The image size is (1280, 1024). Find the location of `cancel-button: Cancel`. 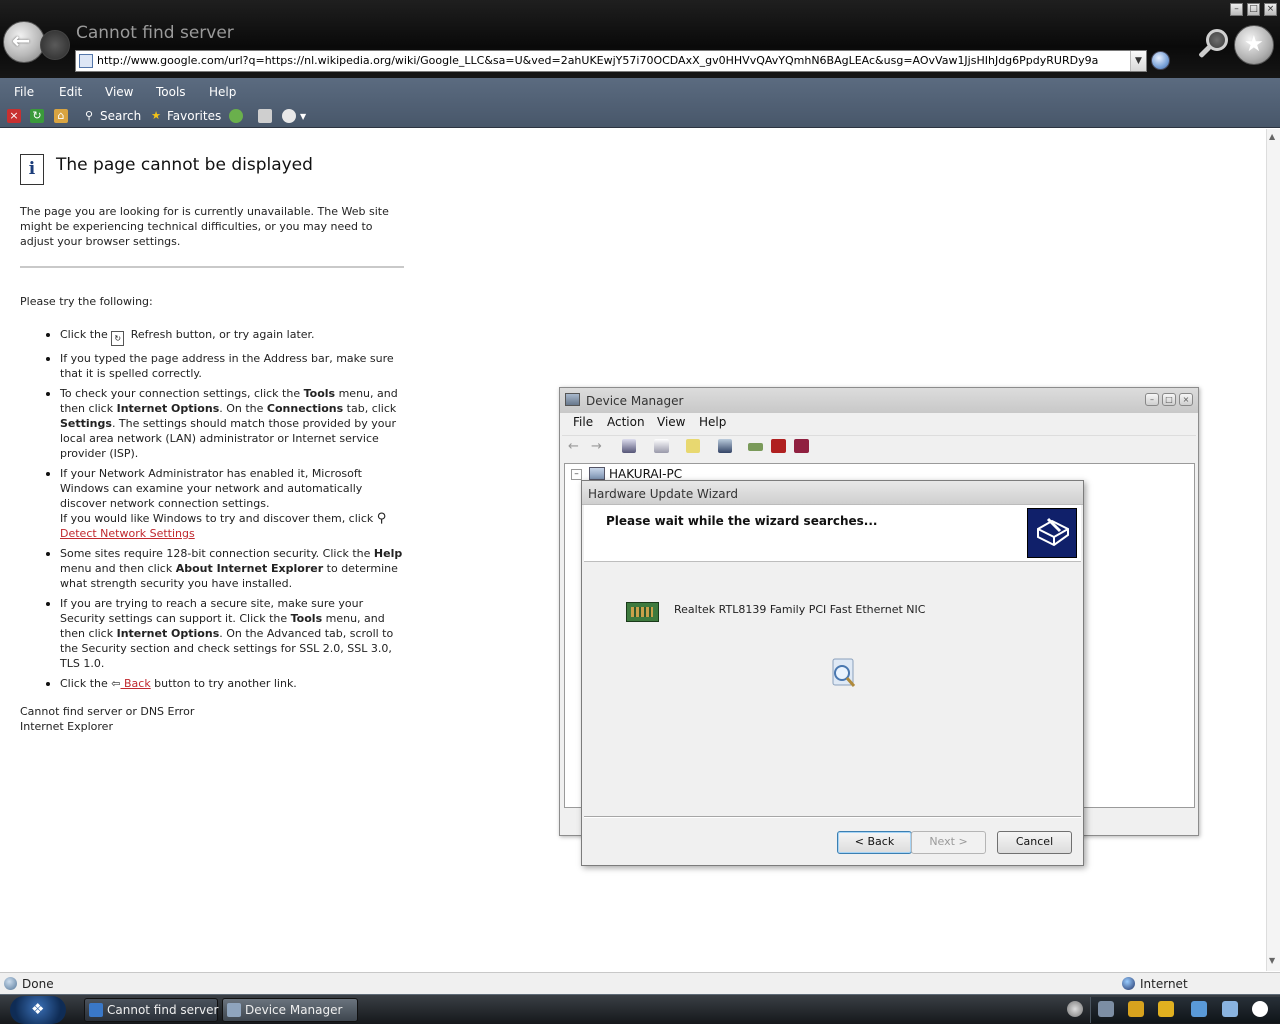

cancel-button: Cancel is located at coordinates (1034, 842).